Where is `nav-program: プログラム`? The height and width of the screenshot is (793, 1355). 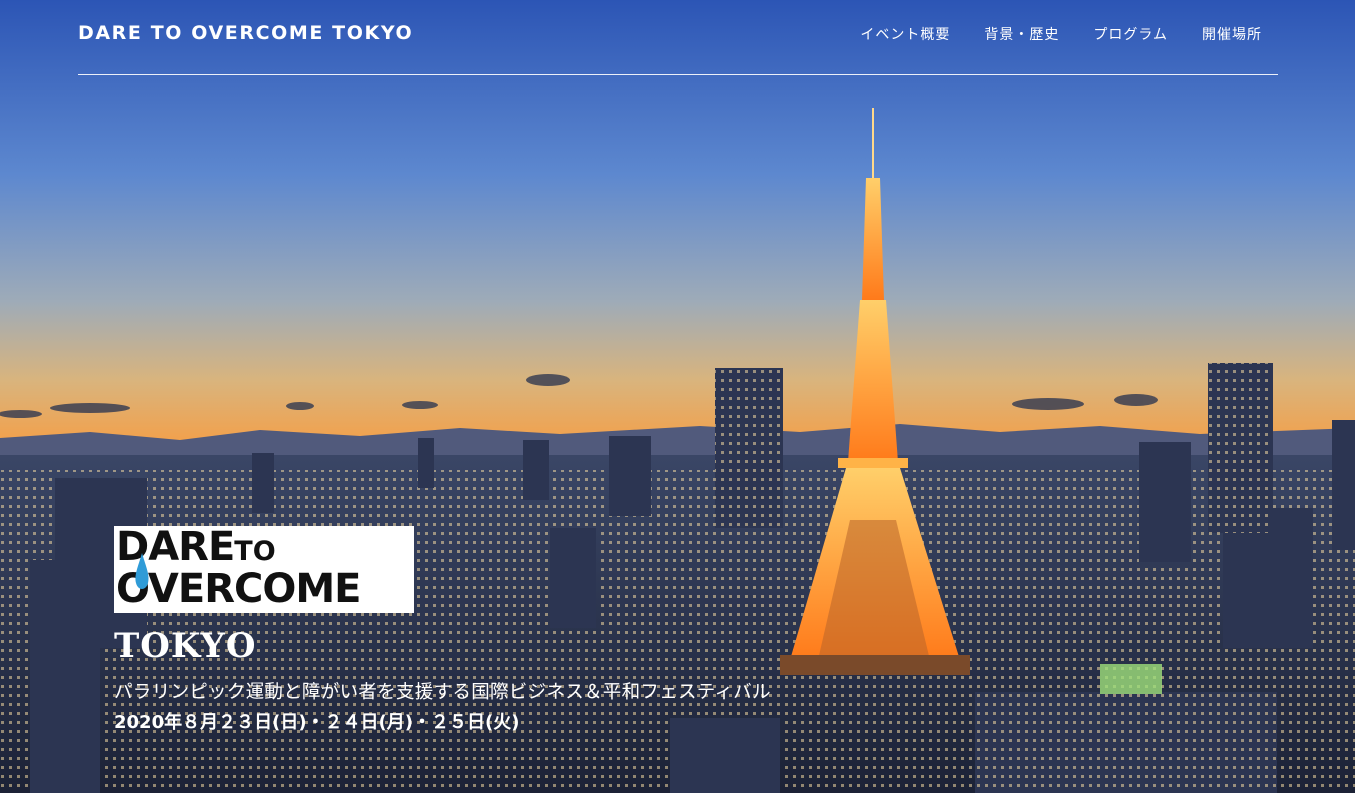
nav-program: プログラム is located at coordinates (1130, 34).